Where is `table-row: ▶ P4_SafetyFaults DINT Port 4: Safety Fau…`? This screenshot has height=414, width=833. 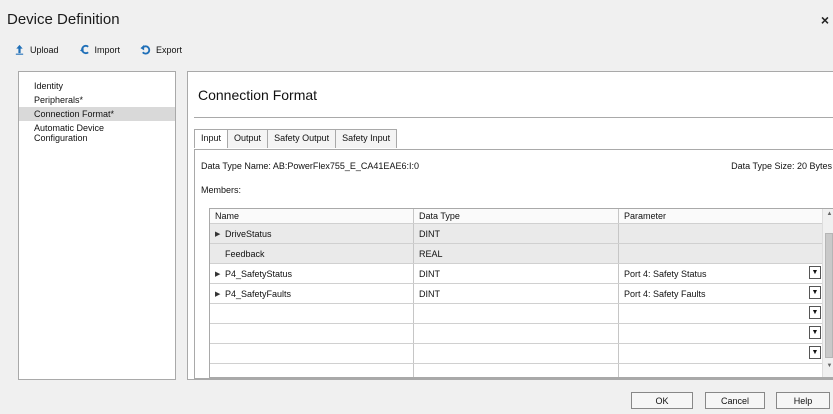
table-row: ▶ P4_SafetyFaults DINT Port 4: Safety Fau… is located at coordinates (521, 294).